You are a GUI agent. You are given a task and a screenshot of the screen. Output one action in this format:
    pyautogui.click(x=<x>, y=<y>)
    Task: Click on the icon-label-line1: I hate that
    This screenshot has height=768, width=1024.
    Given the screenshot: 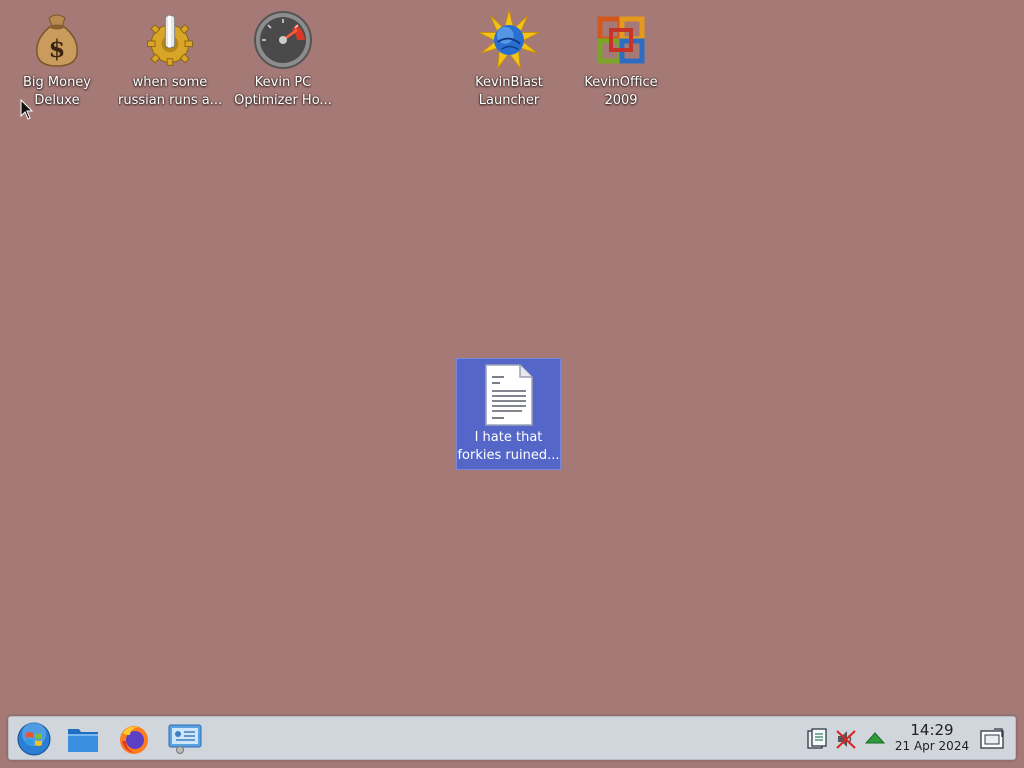 What is the action you would take?
    pyautogui.click(x=508, y=437)
    